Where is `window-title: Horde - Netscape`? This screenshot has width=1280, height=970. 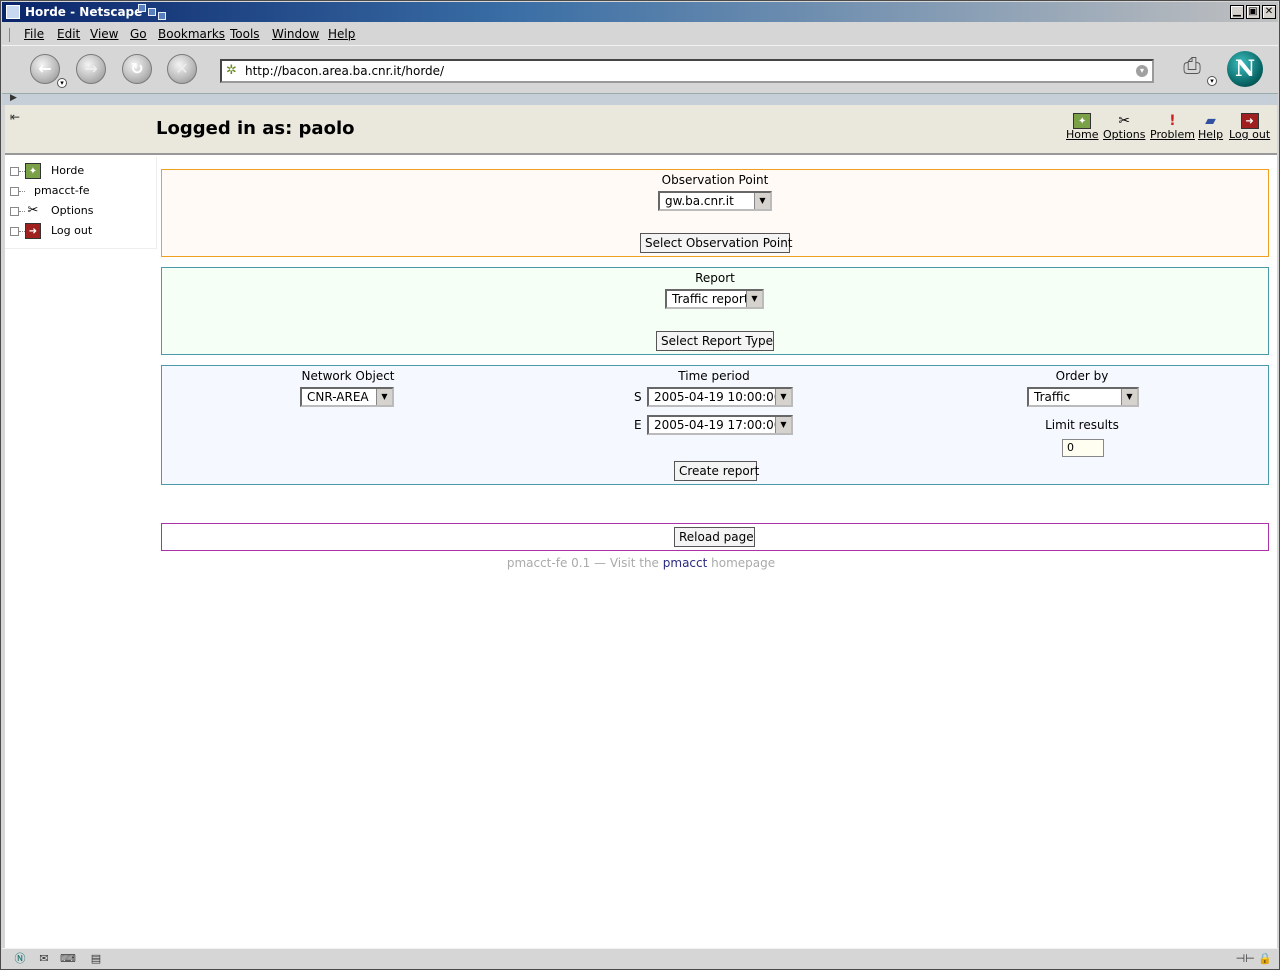 window-title: Horde - Netscape is located at coordinates (84, 12).